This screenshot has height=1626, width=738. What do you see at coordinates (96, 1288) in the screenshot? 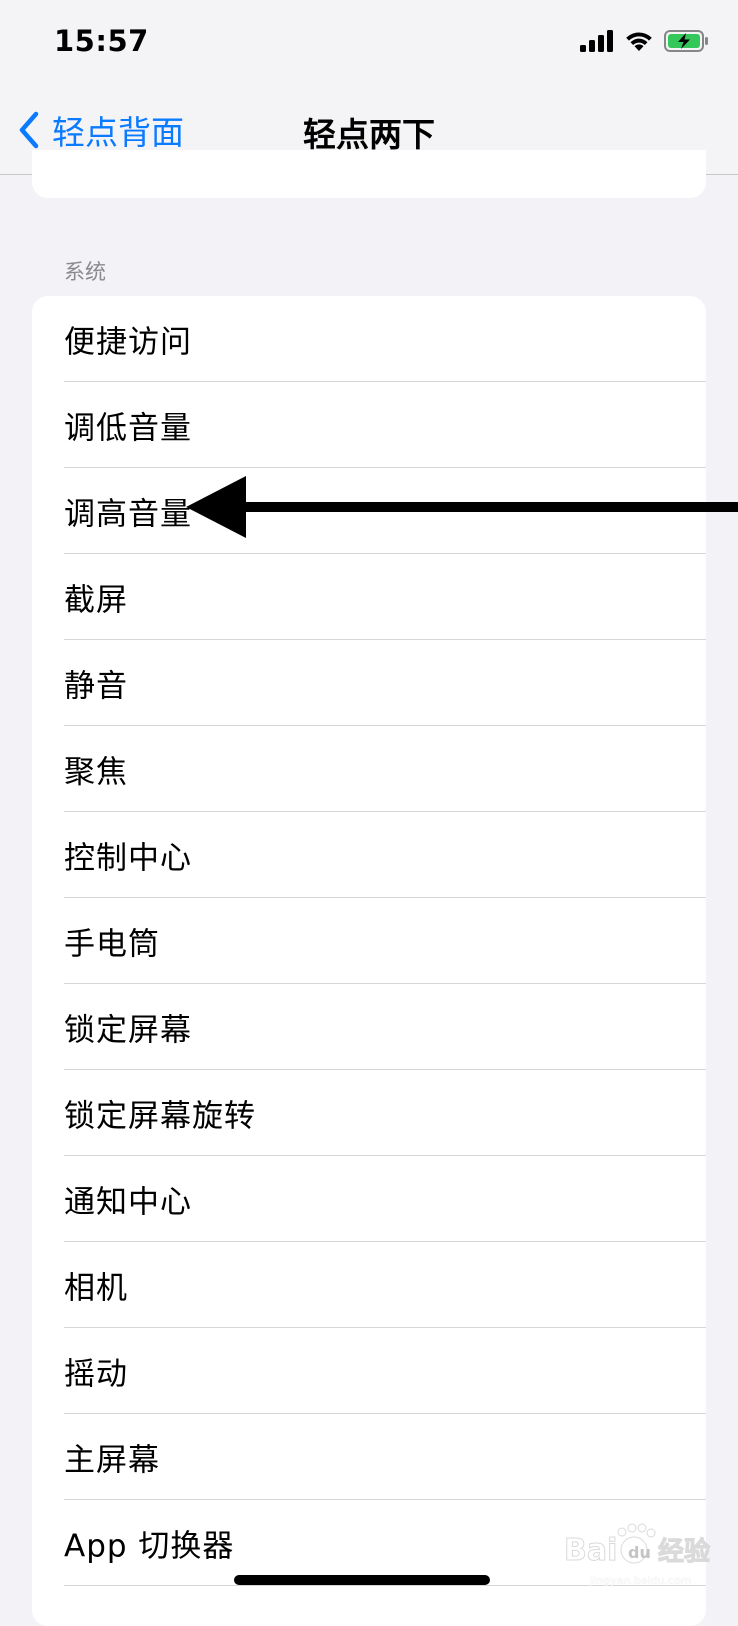
I see `list-item-label: 相机` at bounding box center [96, 1288].